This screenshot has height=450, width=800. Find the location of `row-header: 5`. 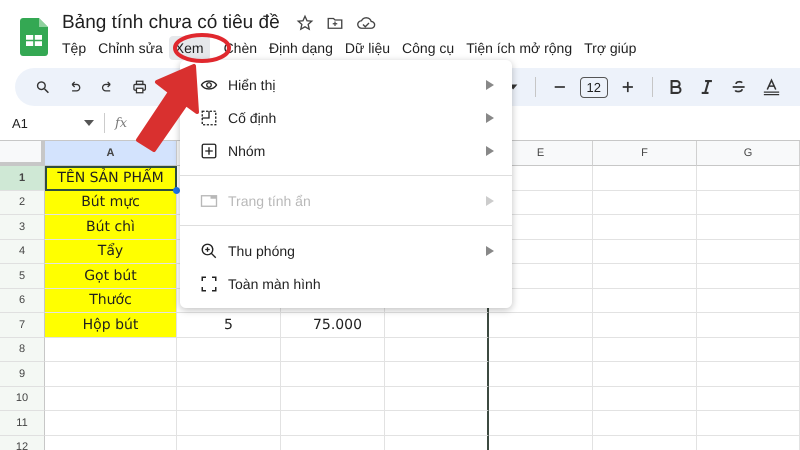

row-header: 5 is located at coordinates (22, 276).